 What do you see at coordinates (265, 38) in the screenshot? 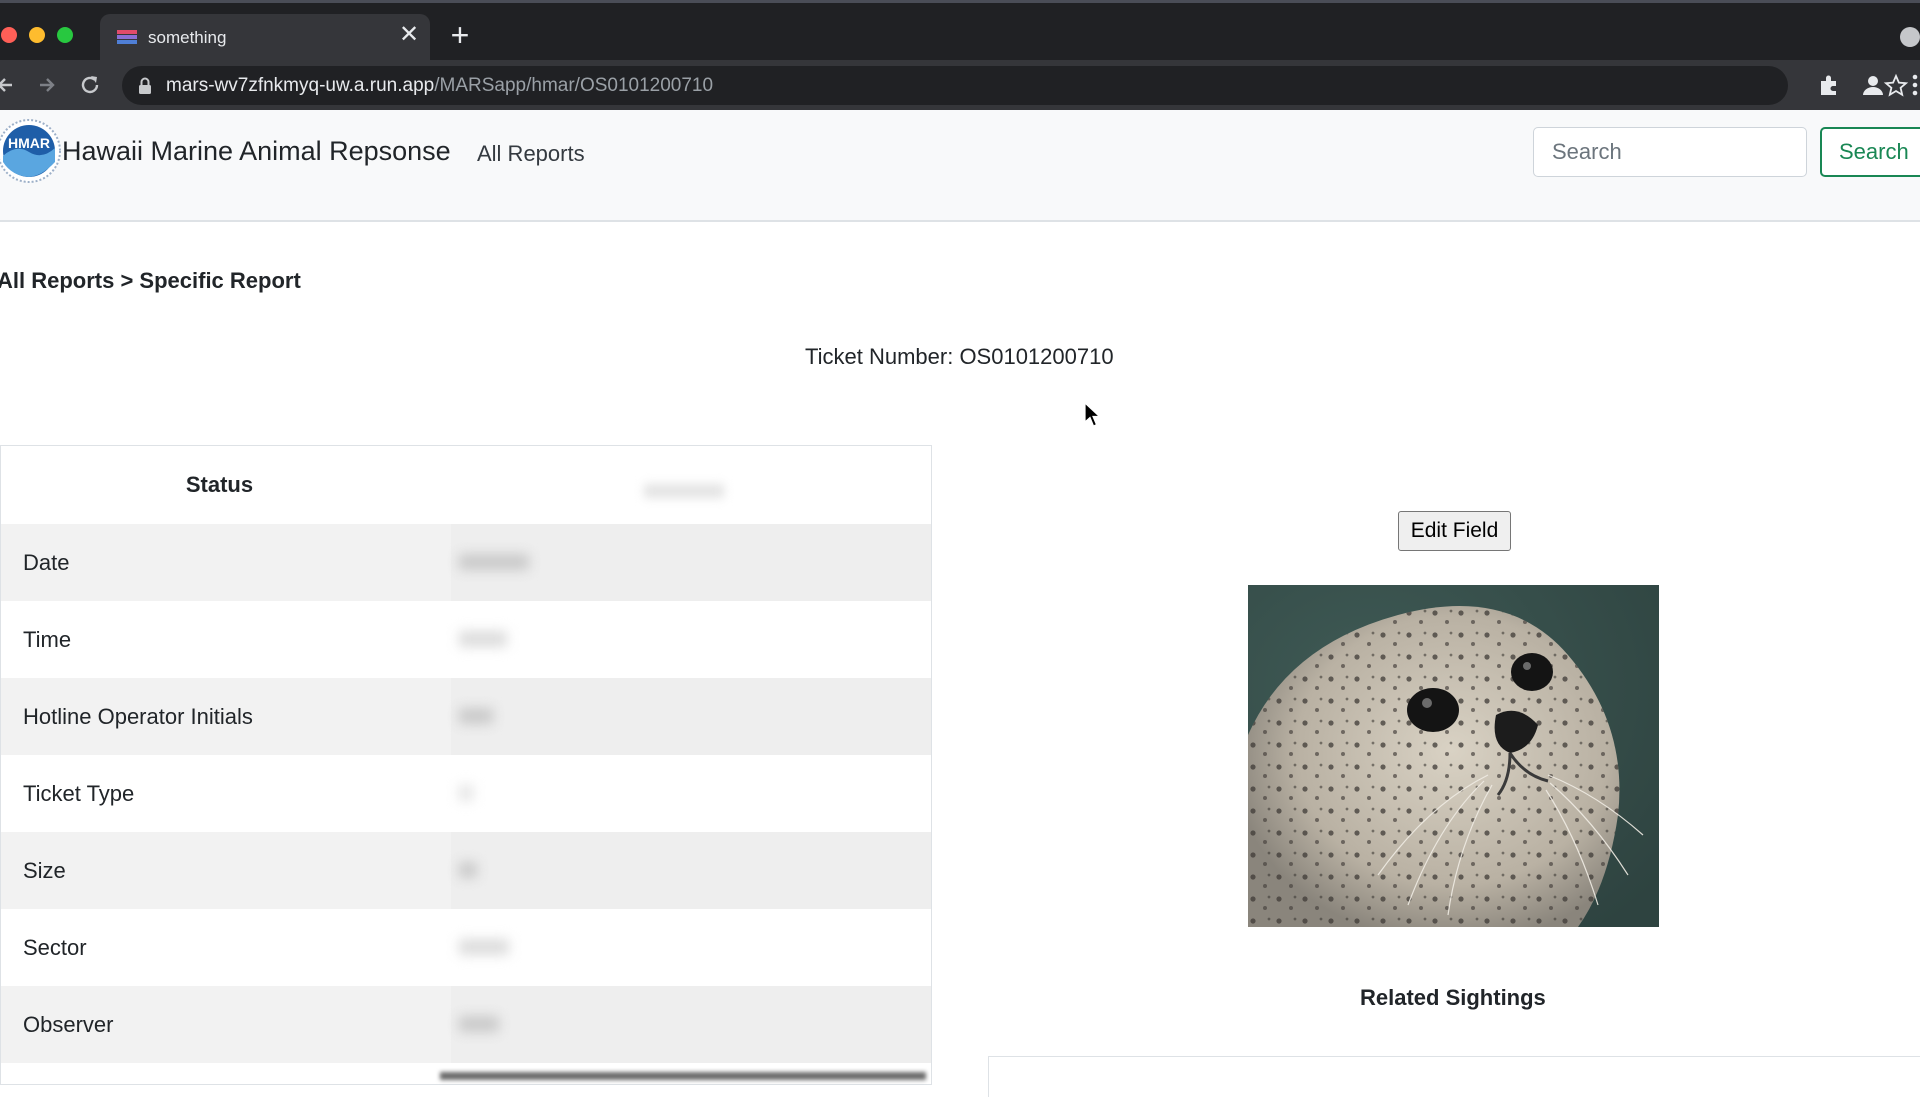
I see `browser-tab: something ✕` at bounding box center [265, 38].